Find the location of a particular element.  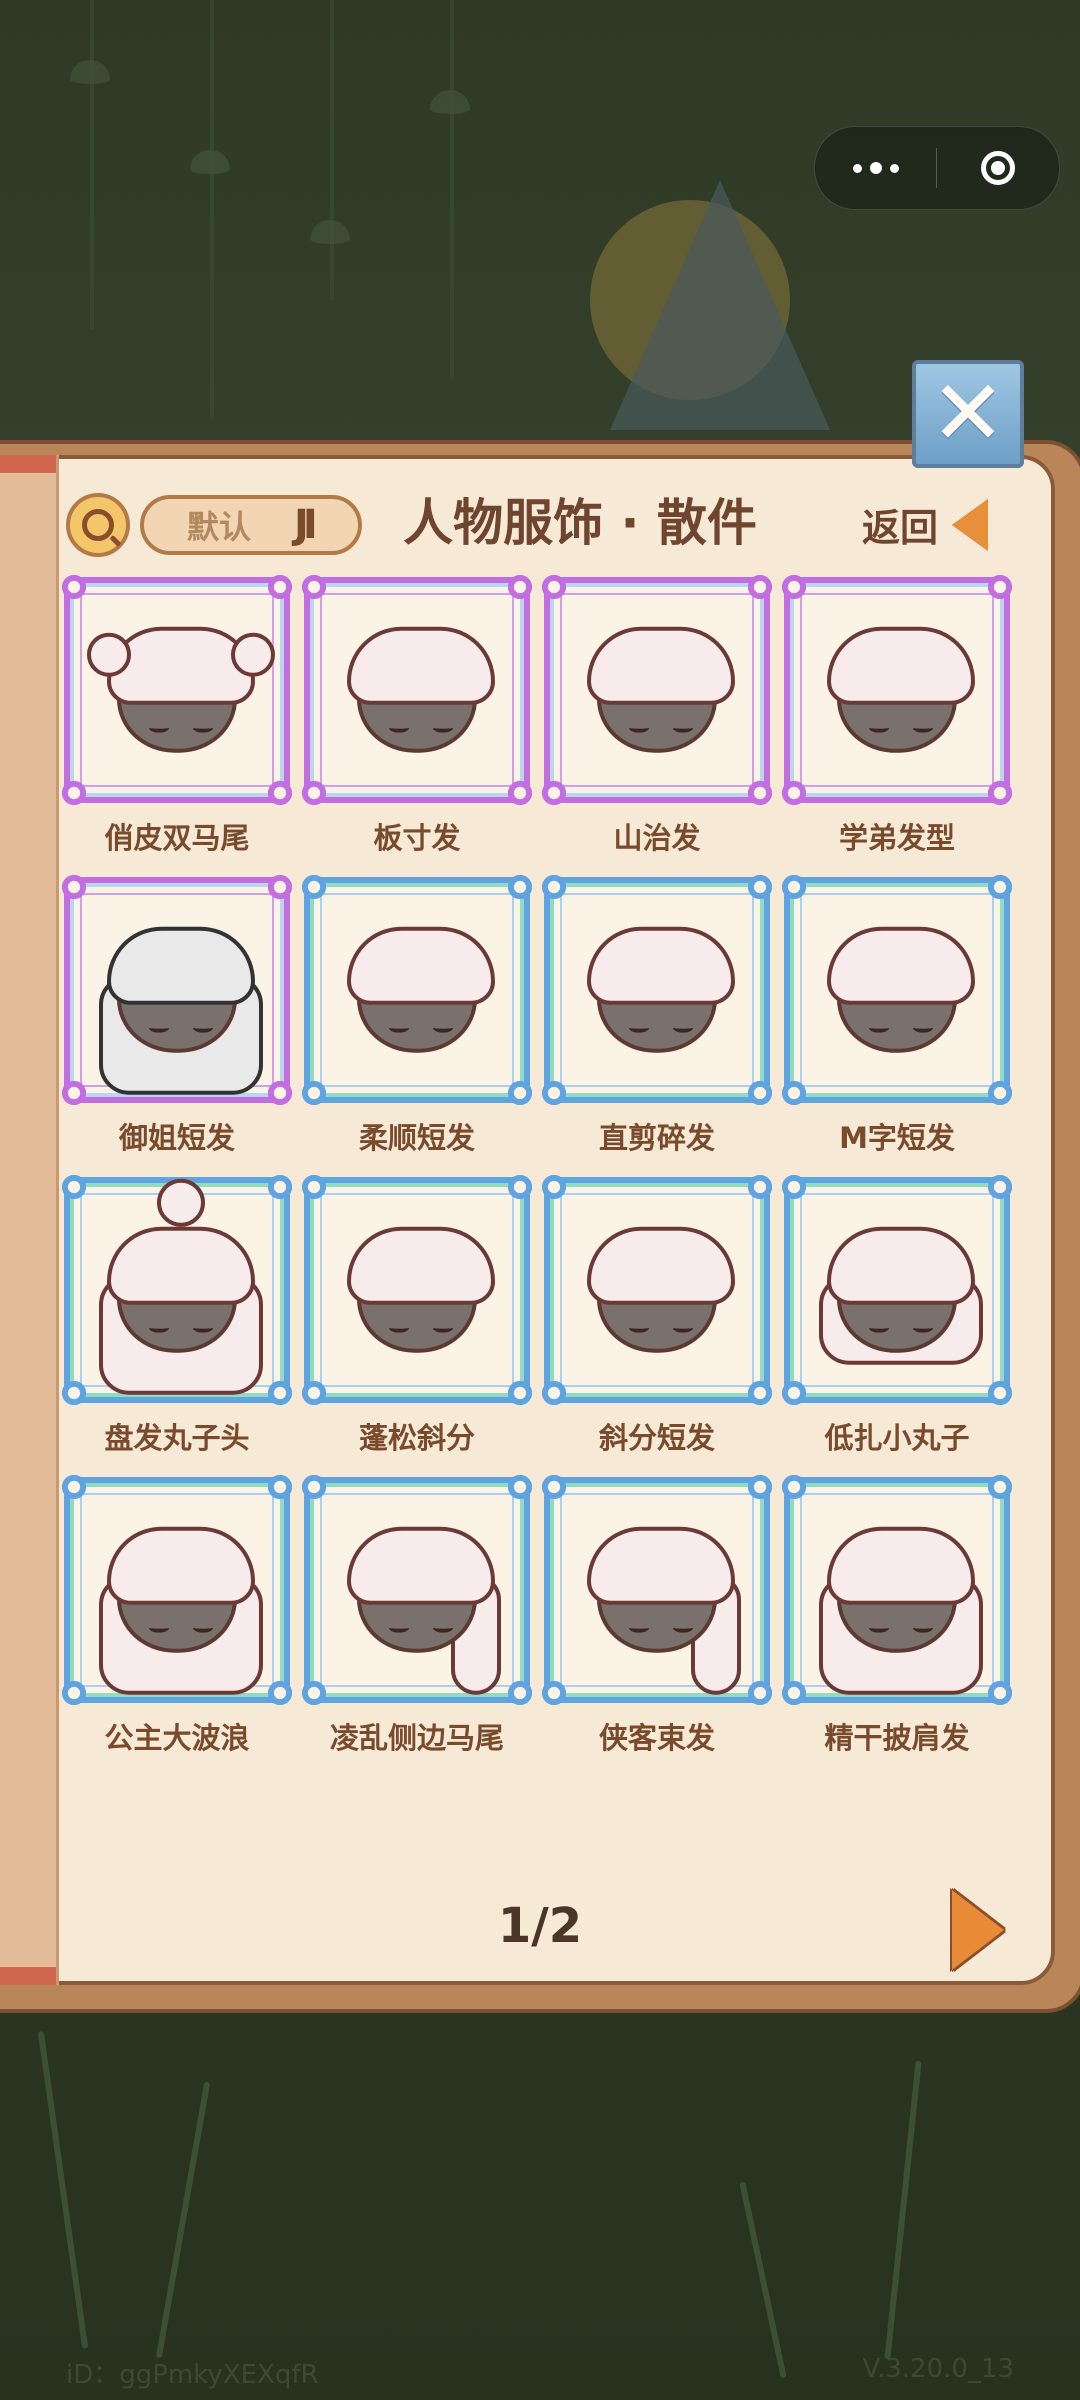

hairstyle-item: 板寸发 is located at coordinates (417, 720).